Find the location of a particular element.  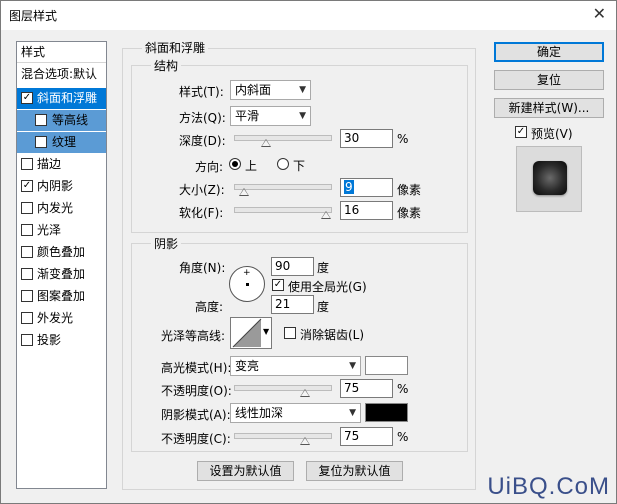

angle-dial: + is located at coordinates (247, 284).